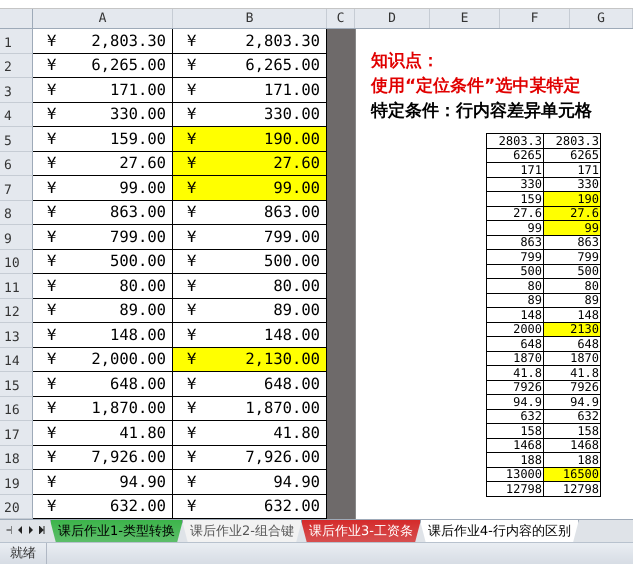 The height and width of the screenshot is (564, 633). What do you see at coordinates (476, 86) in the screenshot?
I see `note-text: 使用“定位条件”选中某特定` at bounding box center [476, 86].